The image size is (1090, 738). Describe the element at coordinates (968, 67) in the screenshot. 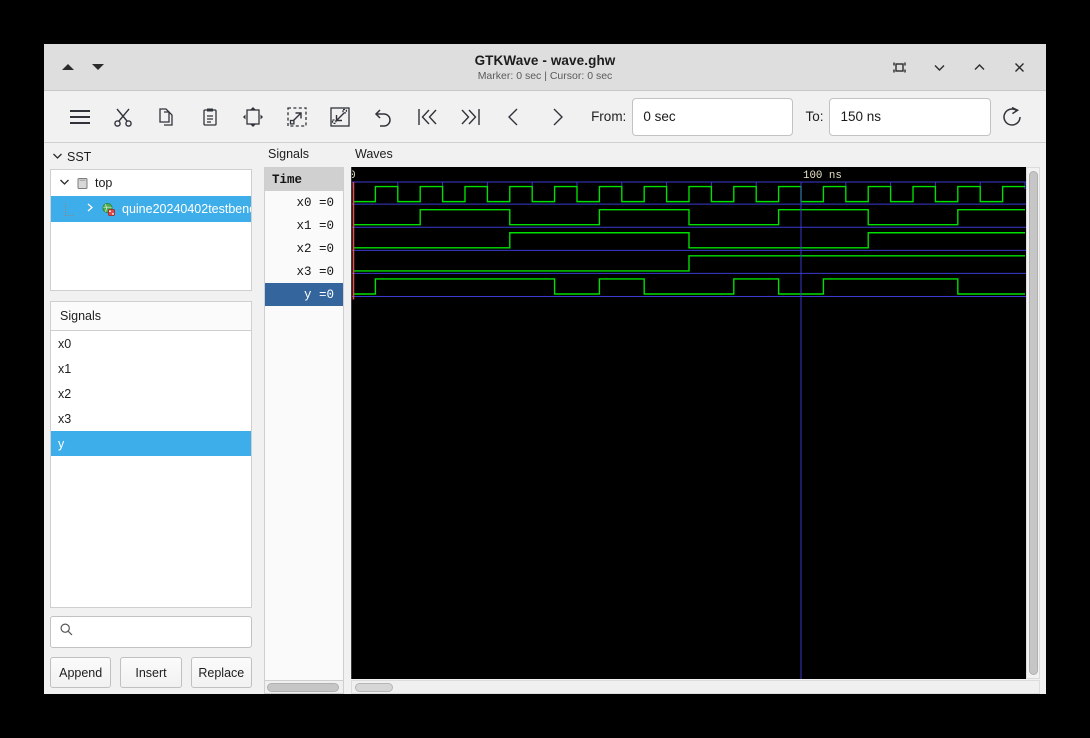

I see `window-controls` at that location.